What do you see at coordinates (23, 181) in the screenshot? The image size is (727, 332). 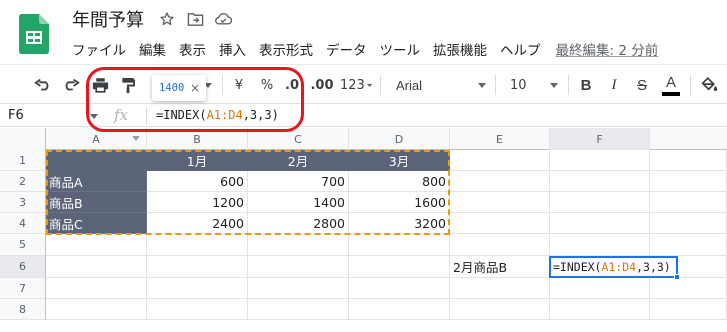 I see `row-header-2: 2` at bounding box center [23, 181].